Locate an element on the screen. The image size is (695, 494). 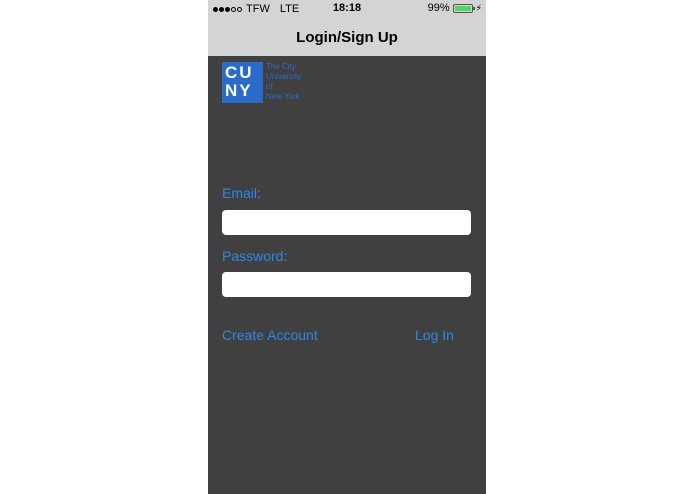
cuny-logo-text: The City University of New York is located at coordinates (283, 82).